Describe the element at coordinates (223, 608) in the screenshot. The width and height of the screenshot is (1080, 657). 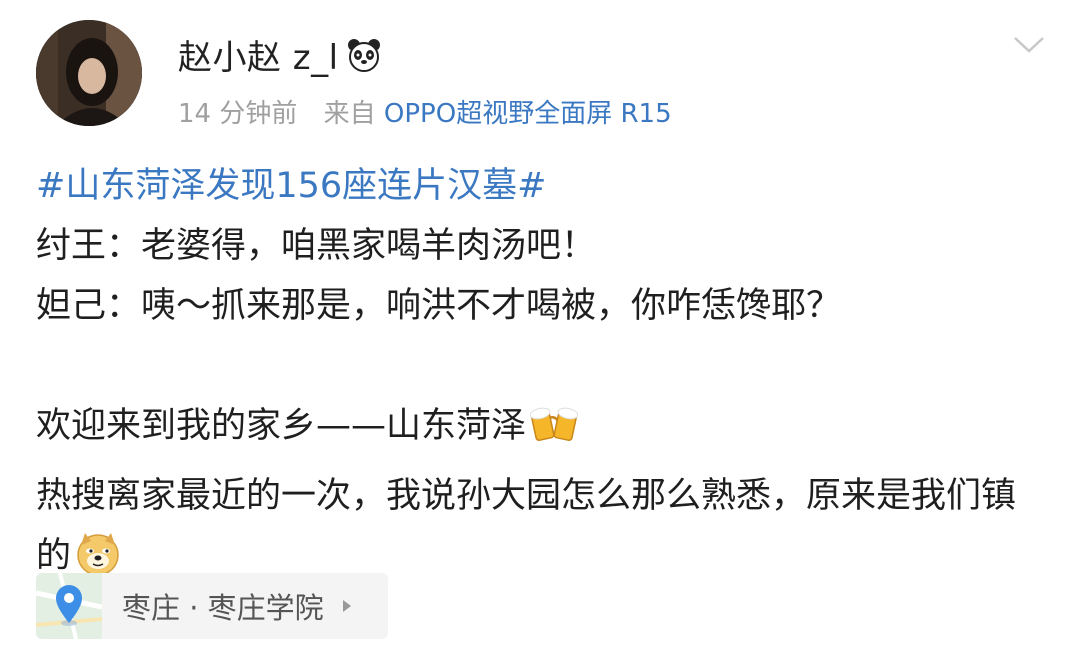
I see `location-label: 枣庄 · 枣庄学院` at that location.